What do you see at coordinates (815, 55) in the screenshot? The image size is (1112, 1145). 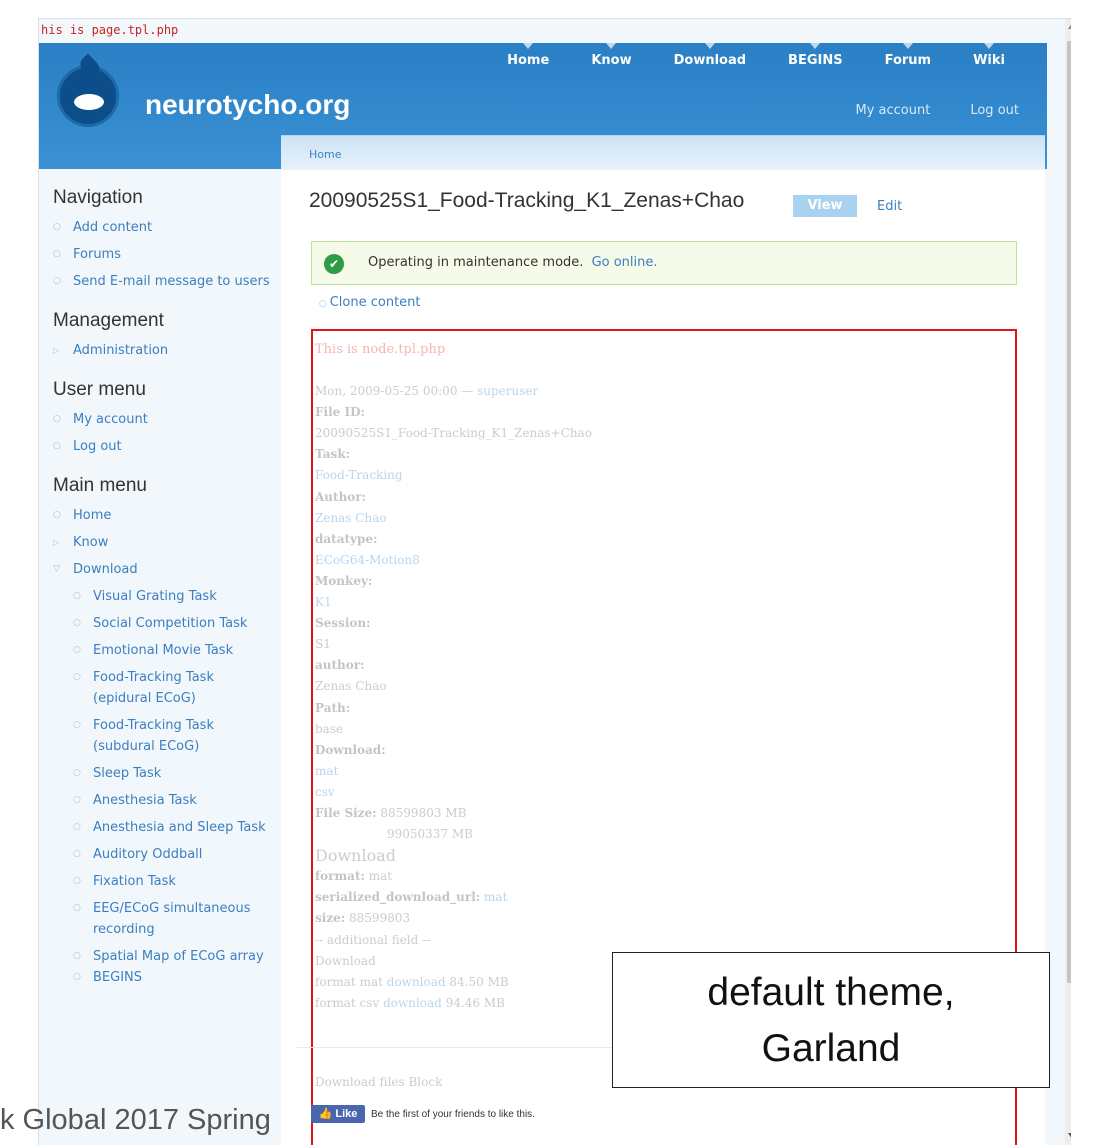 I see `primary-link-begins: BEGINS` at bounding box center [815, 55].